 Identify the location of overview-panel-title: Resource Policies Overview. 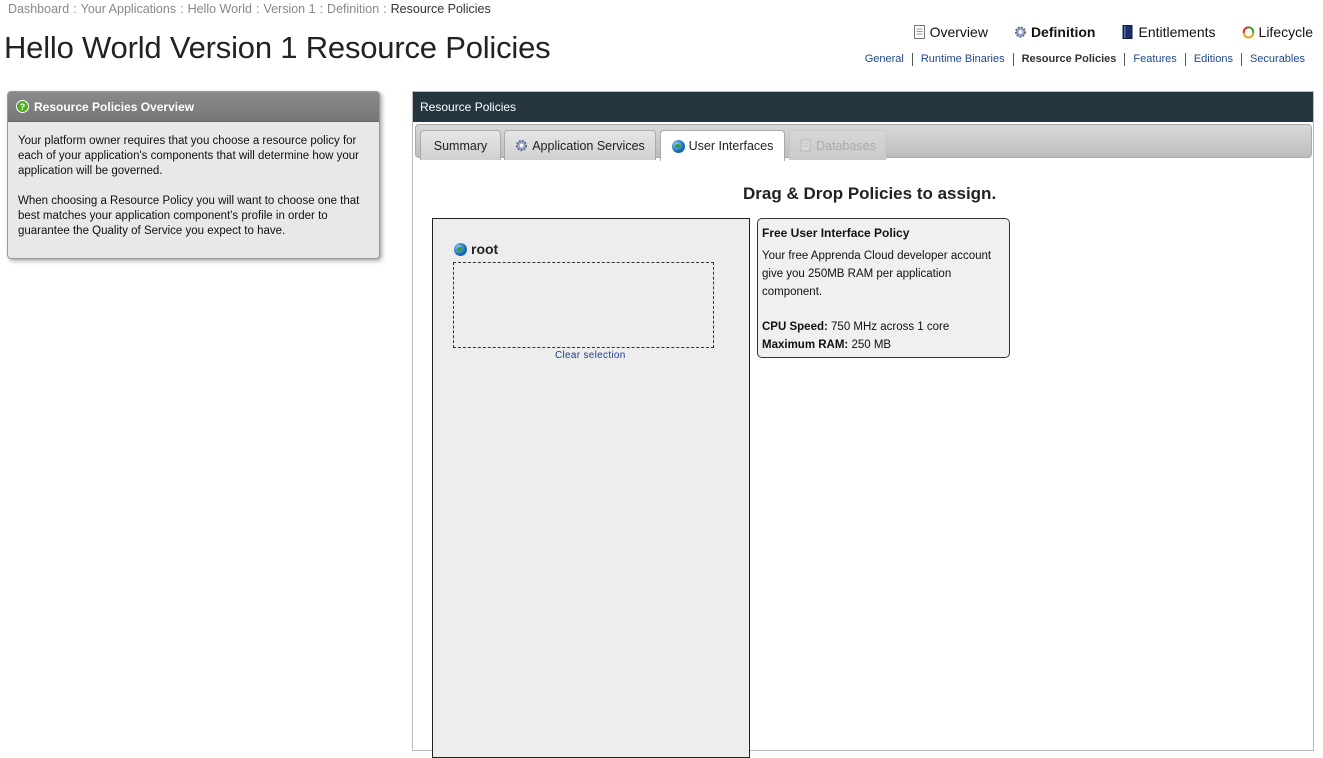
(114, 106).